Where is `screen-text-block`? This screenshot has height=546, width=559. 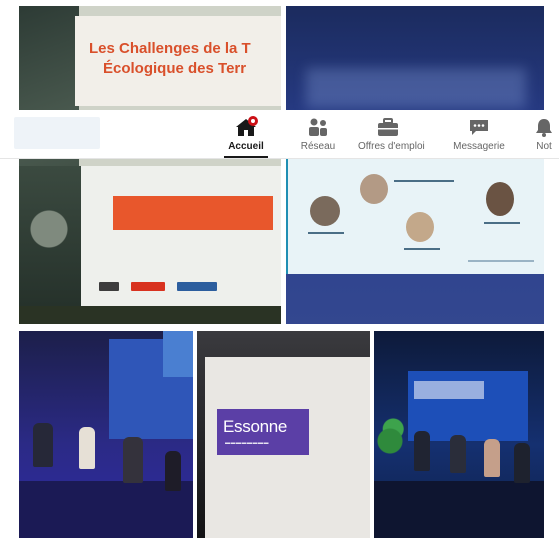 screen-text-block is located at coordinates (449, 390).